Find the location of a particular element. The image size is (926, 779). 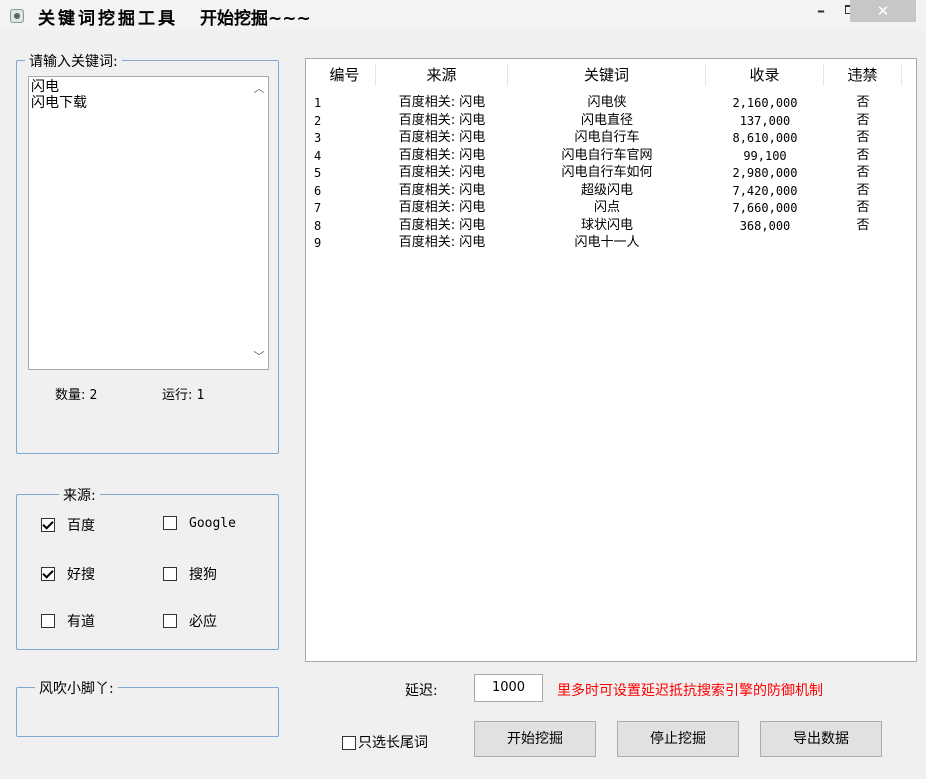

bing-label: 必应 is located at coordinates (203, 622).